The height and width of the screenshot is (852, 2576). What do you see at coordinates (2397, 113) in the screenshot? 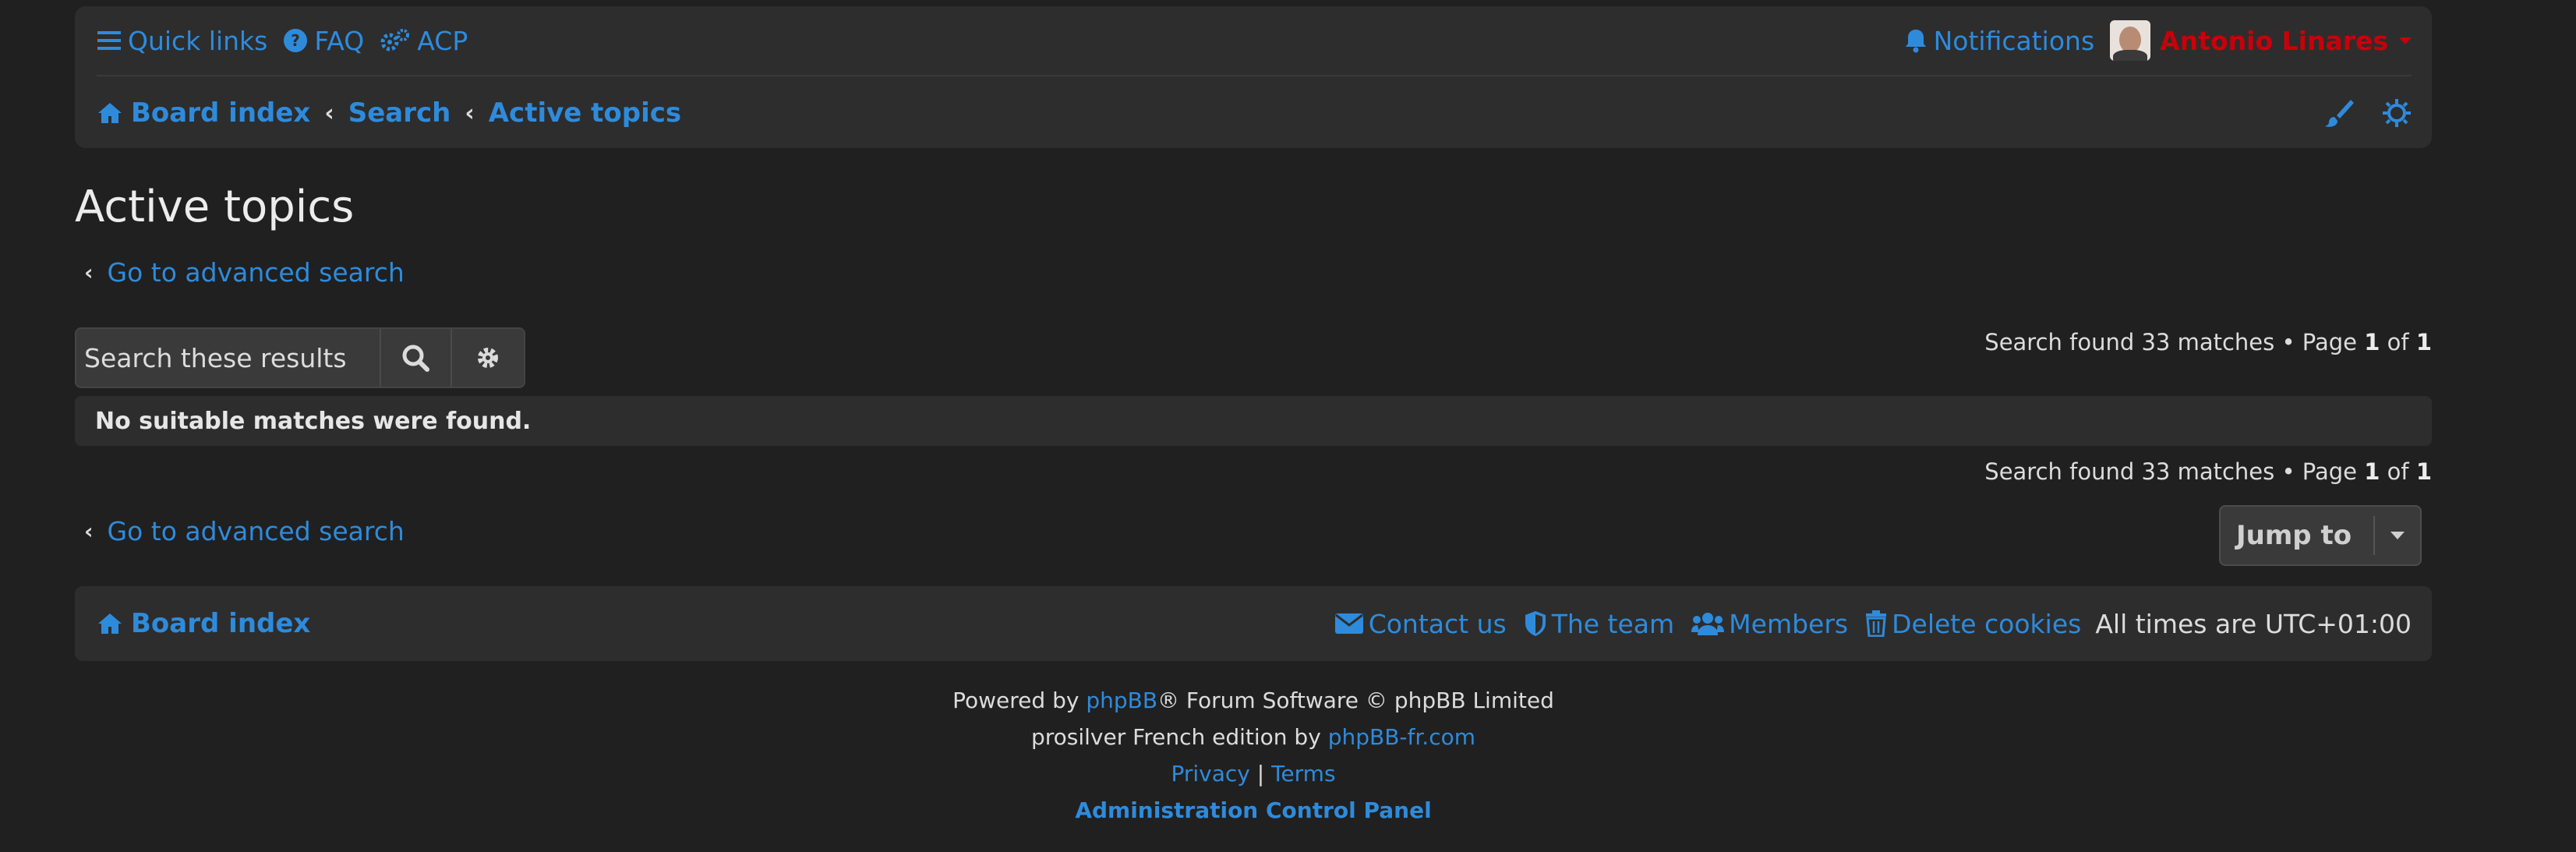
I see `settings-sun-icon` at bounding box center [2397, 113].